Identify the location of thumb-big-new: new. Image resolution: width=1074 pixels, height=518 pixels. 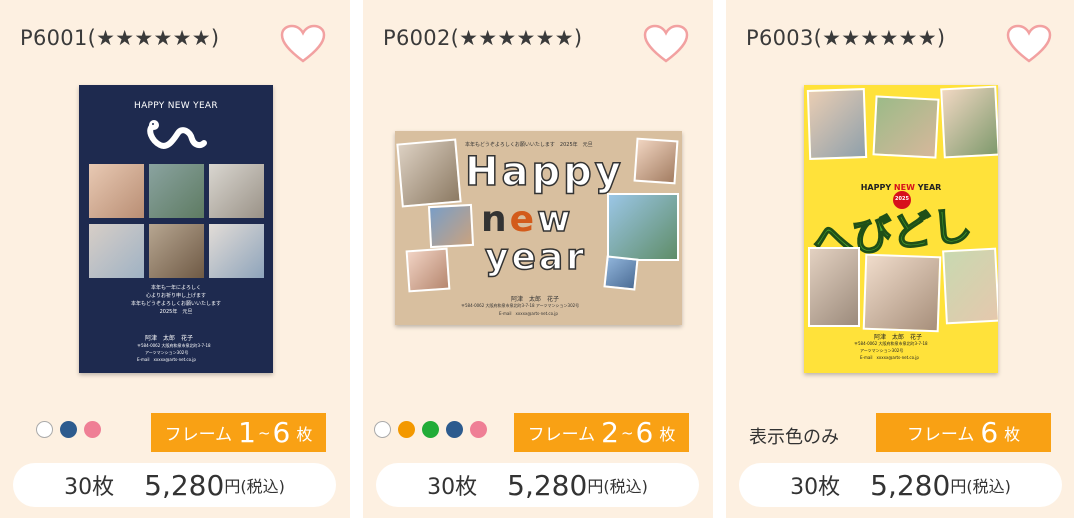
(527, 219).